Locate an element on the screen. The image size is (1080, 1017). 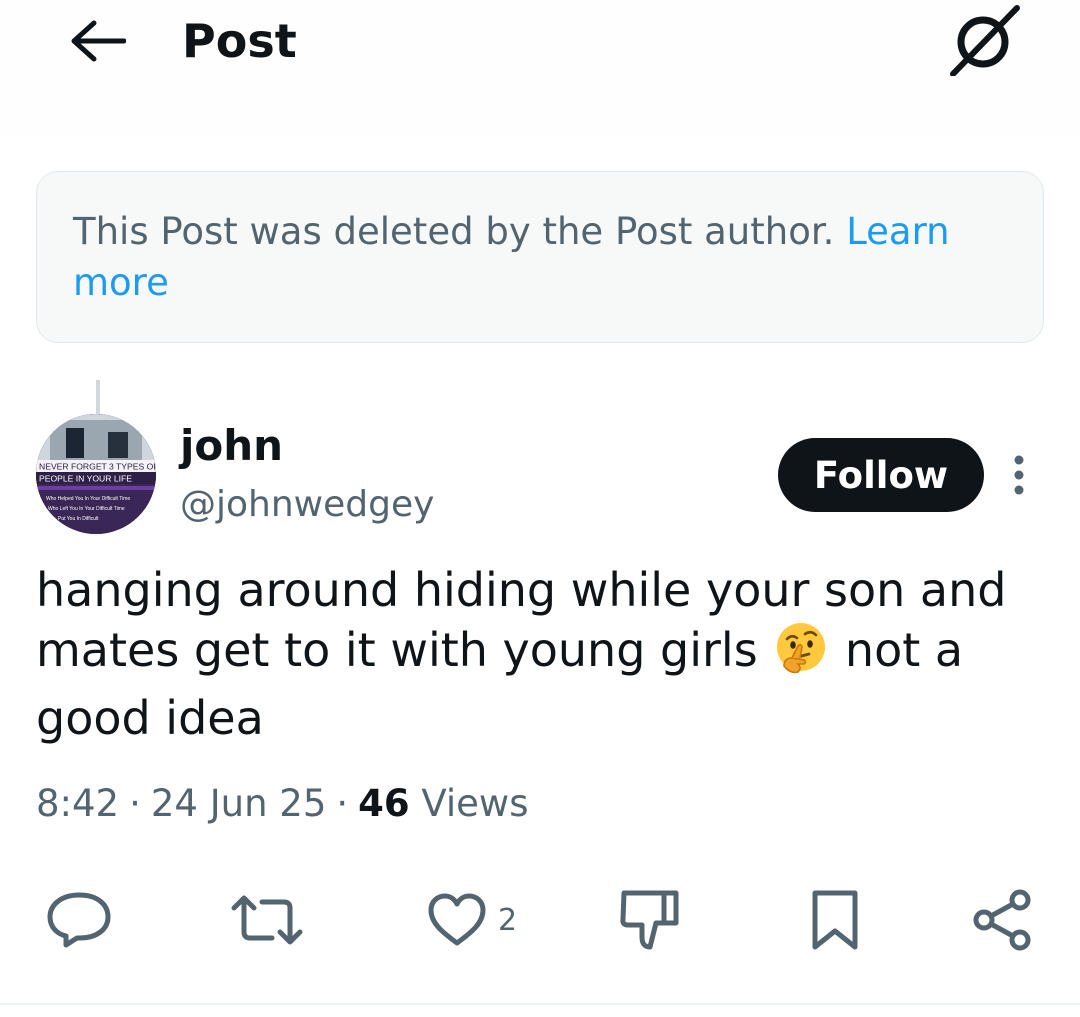
arrow-left-icon is located at coordinates (98, 41).